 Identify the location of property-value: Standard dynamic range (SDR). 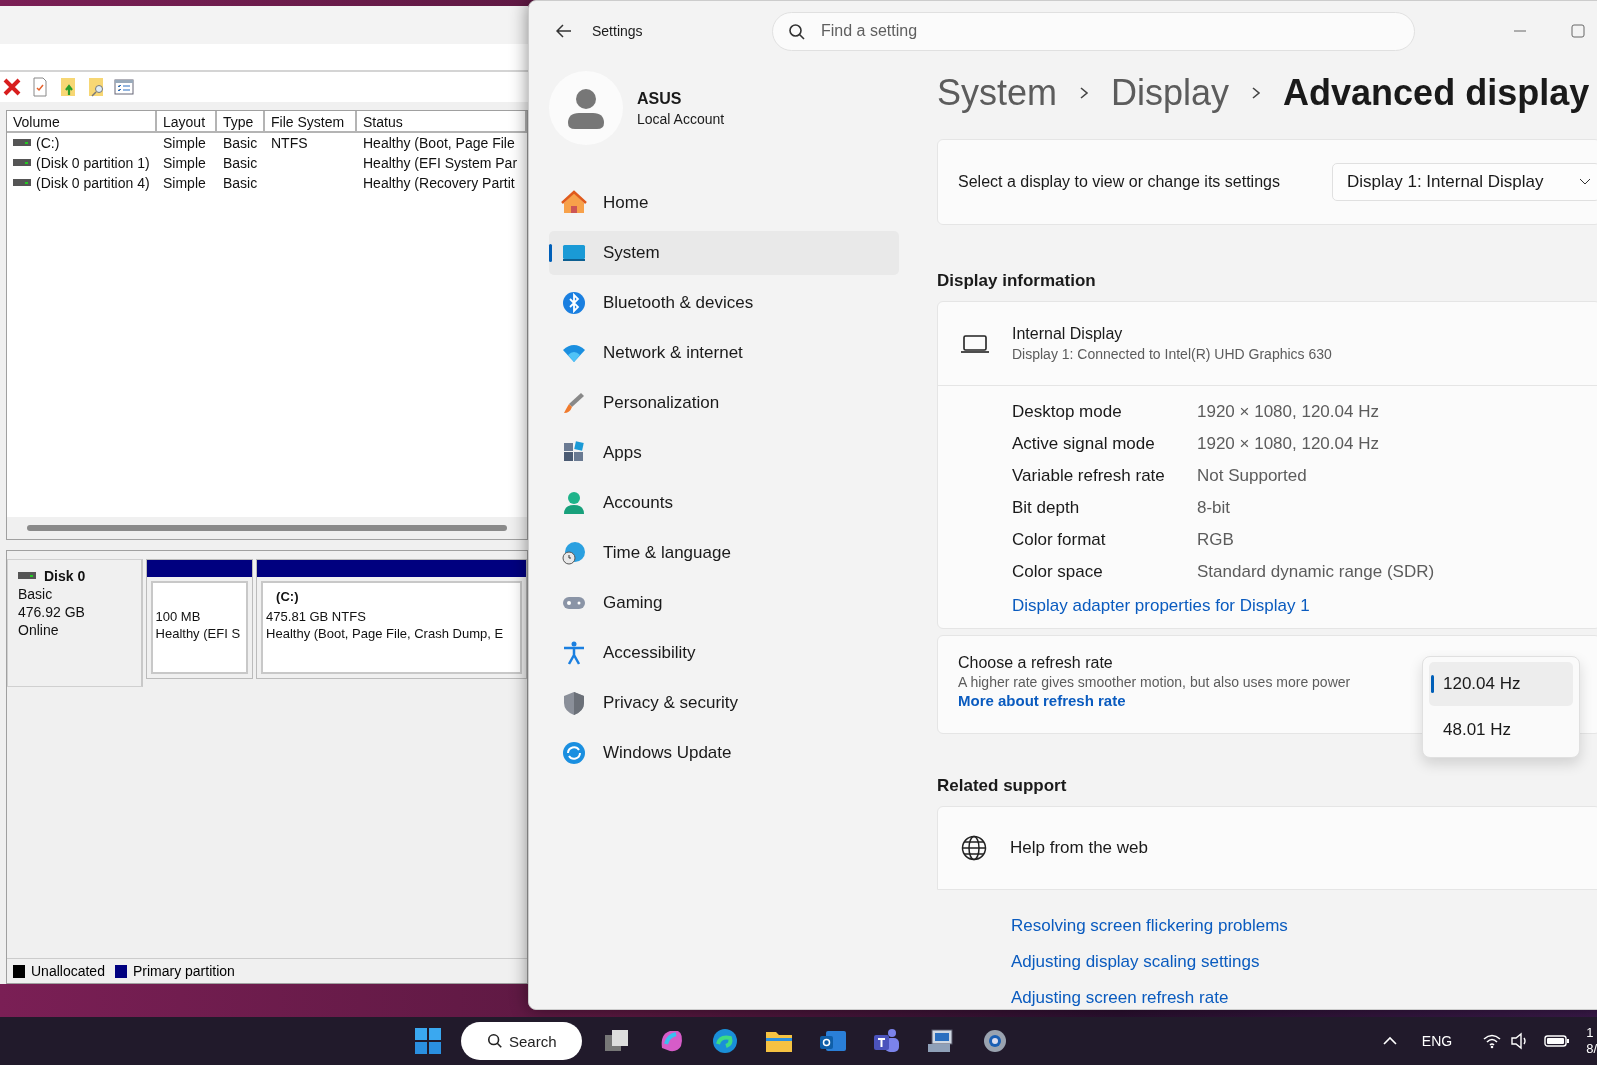
(1316, 572).